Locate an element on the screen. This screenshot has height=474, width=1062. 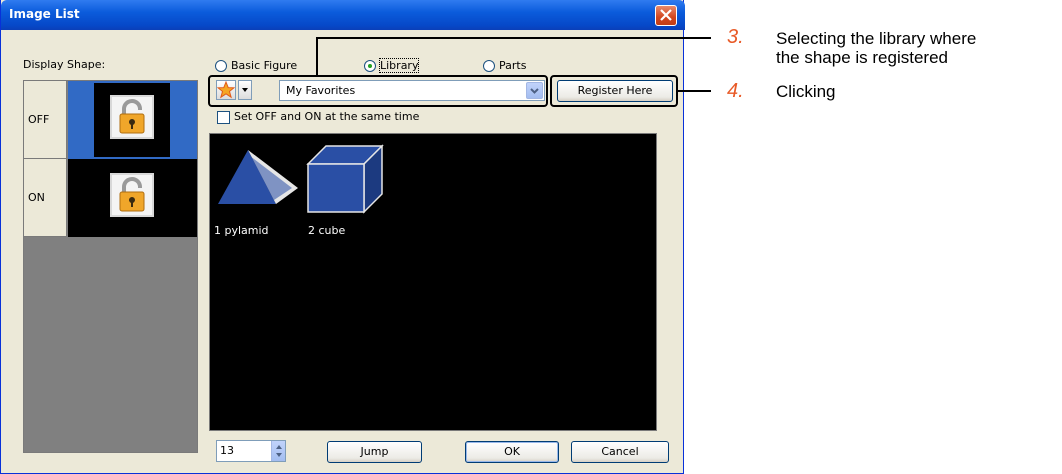
display-shape-label: Display Shape: is located at coordinates (64, 64).